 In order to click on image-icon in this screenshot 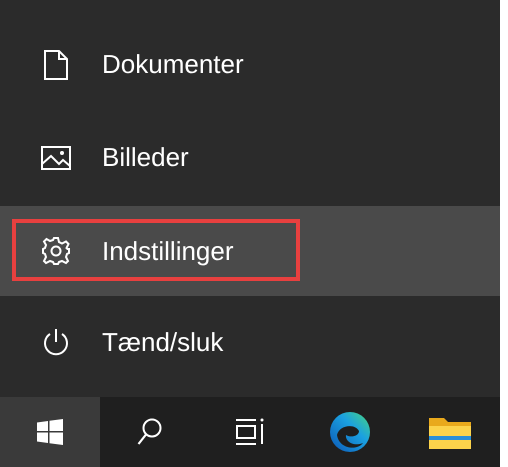, I will do `click(56, 158)`.